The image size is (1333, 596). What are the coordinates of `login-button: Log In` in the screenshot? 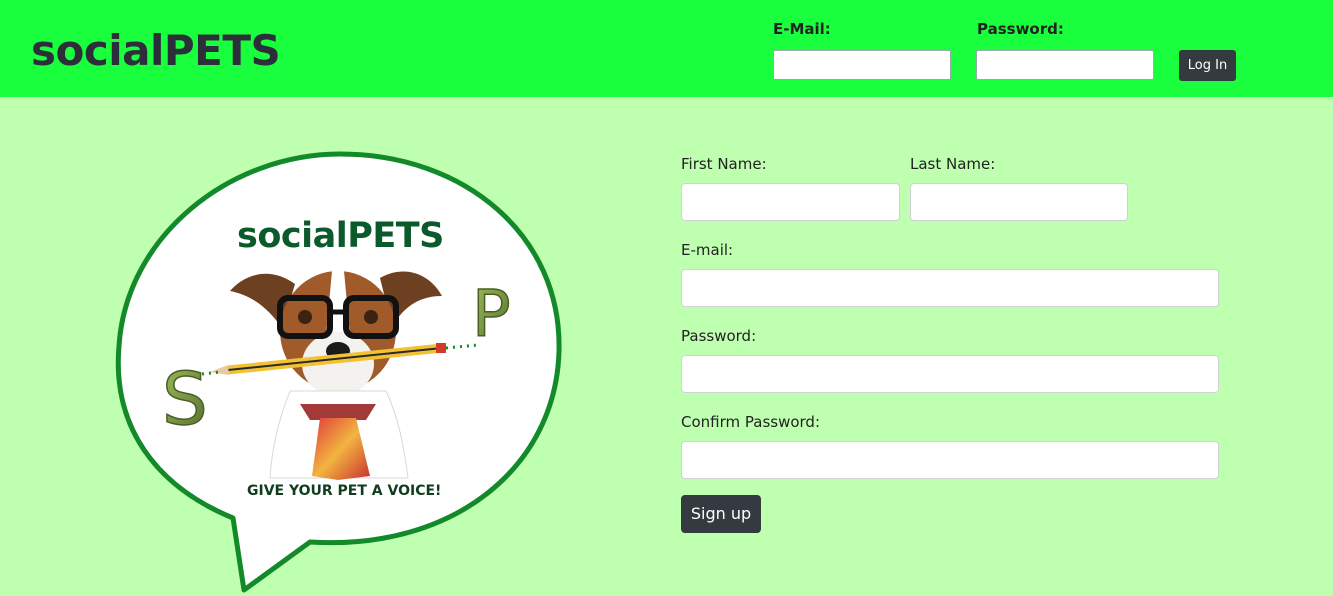 It's located at (1207, 65).